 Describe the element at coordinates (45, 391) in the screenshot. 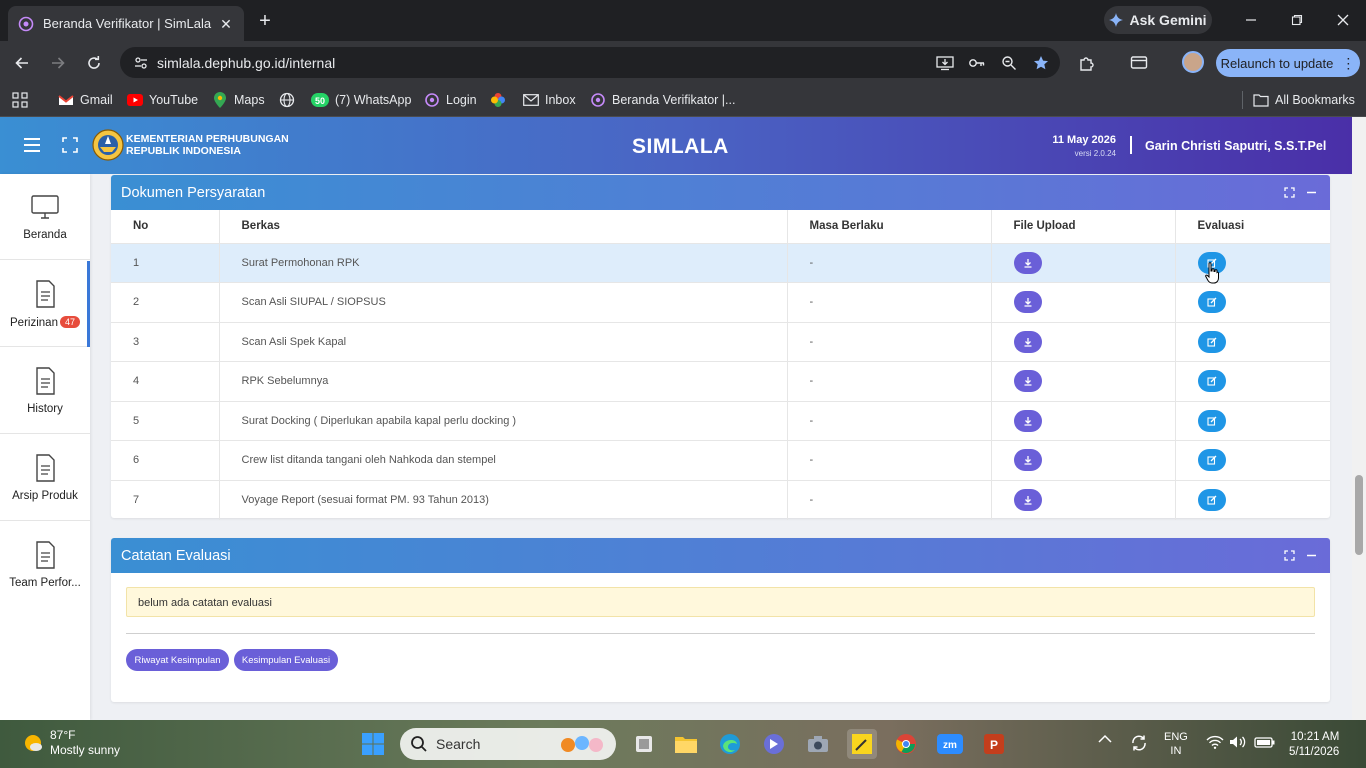

I see `sidebar-item-history: History` at that location.